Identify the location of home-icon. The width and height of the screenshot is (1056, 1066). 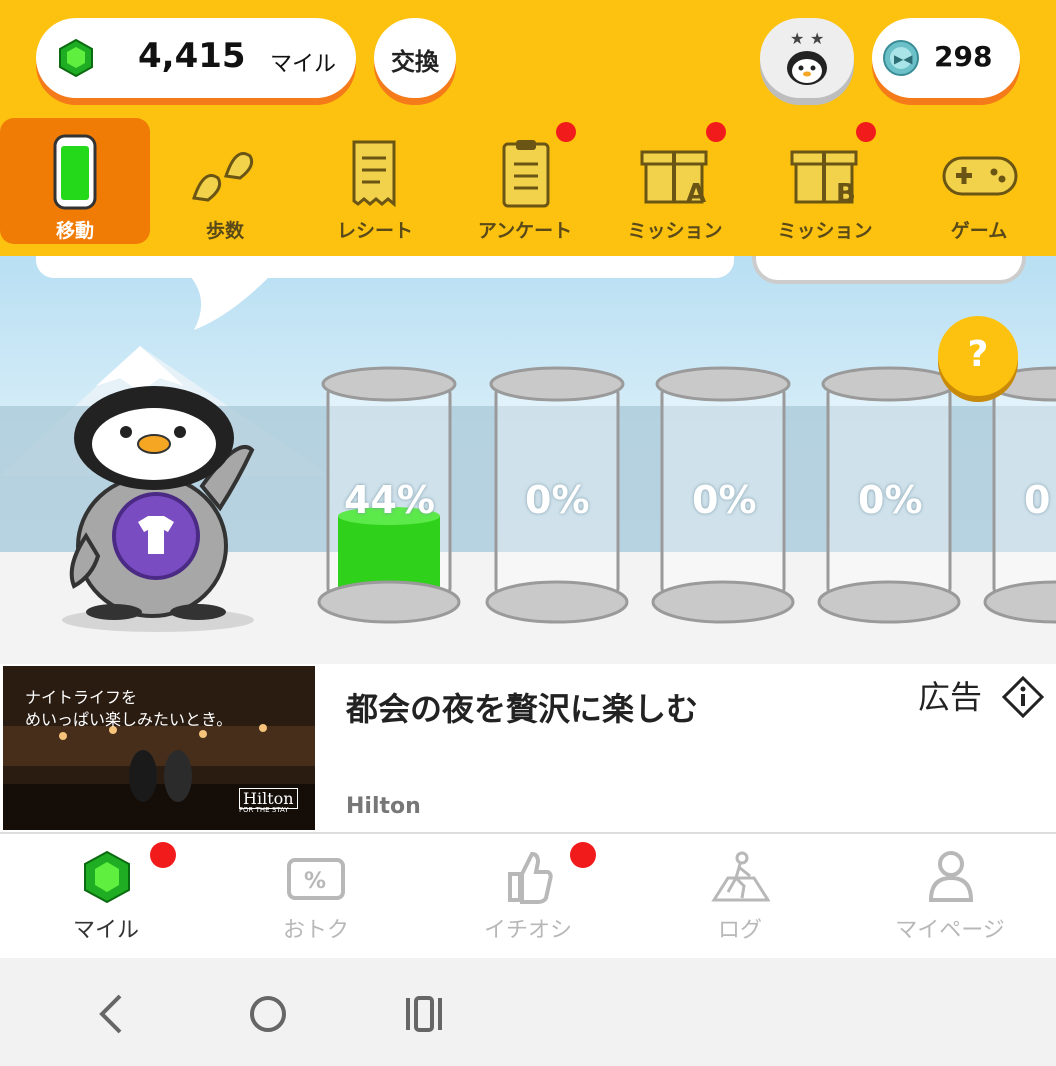
(268, 1014).